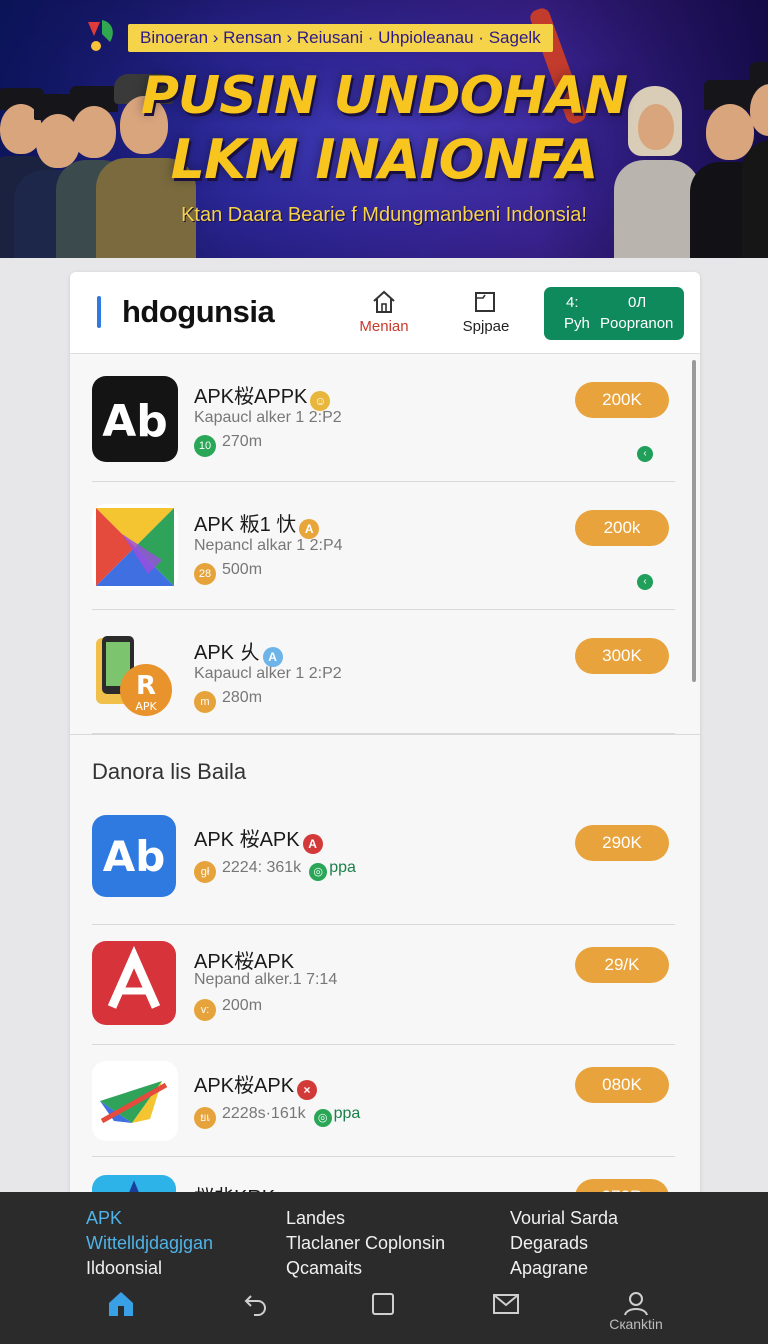 This screenshot has height=1344, width=768. What do you see at coordinates (636, 1324) in the screenshot?
I see `tab-profile-label: Cкanktin` at bounding box center [636, 1324].